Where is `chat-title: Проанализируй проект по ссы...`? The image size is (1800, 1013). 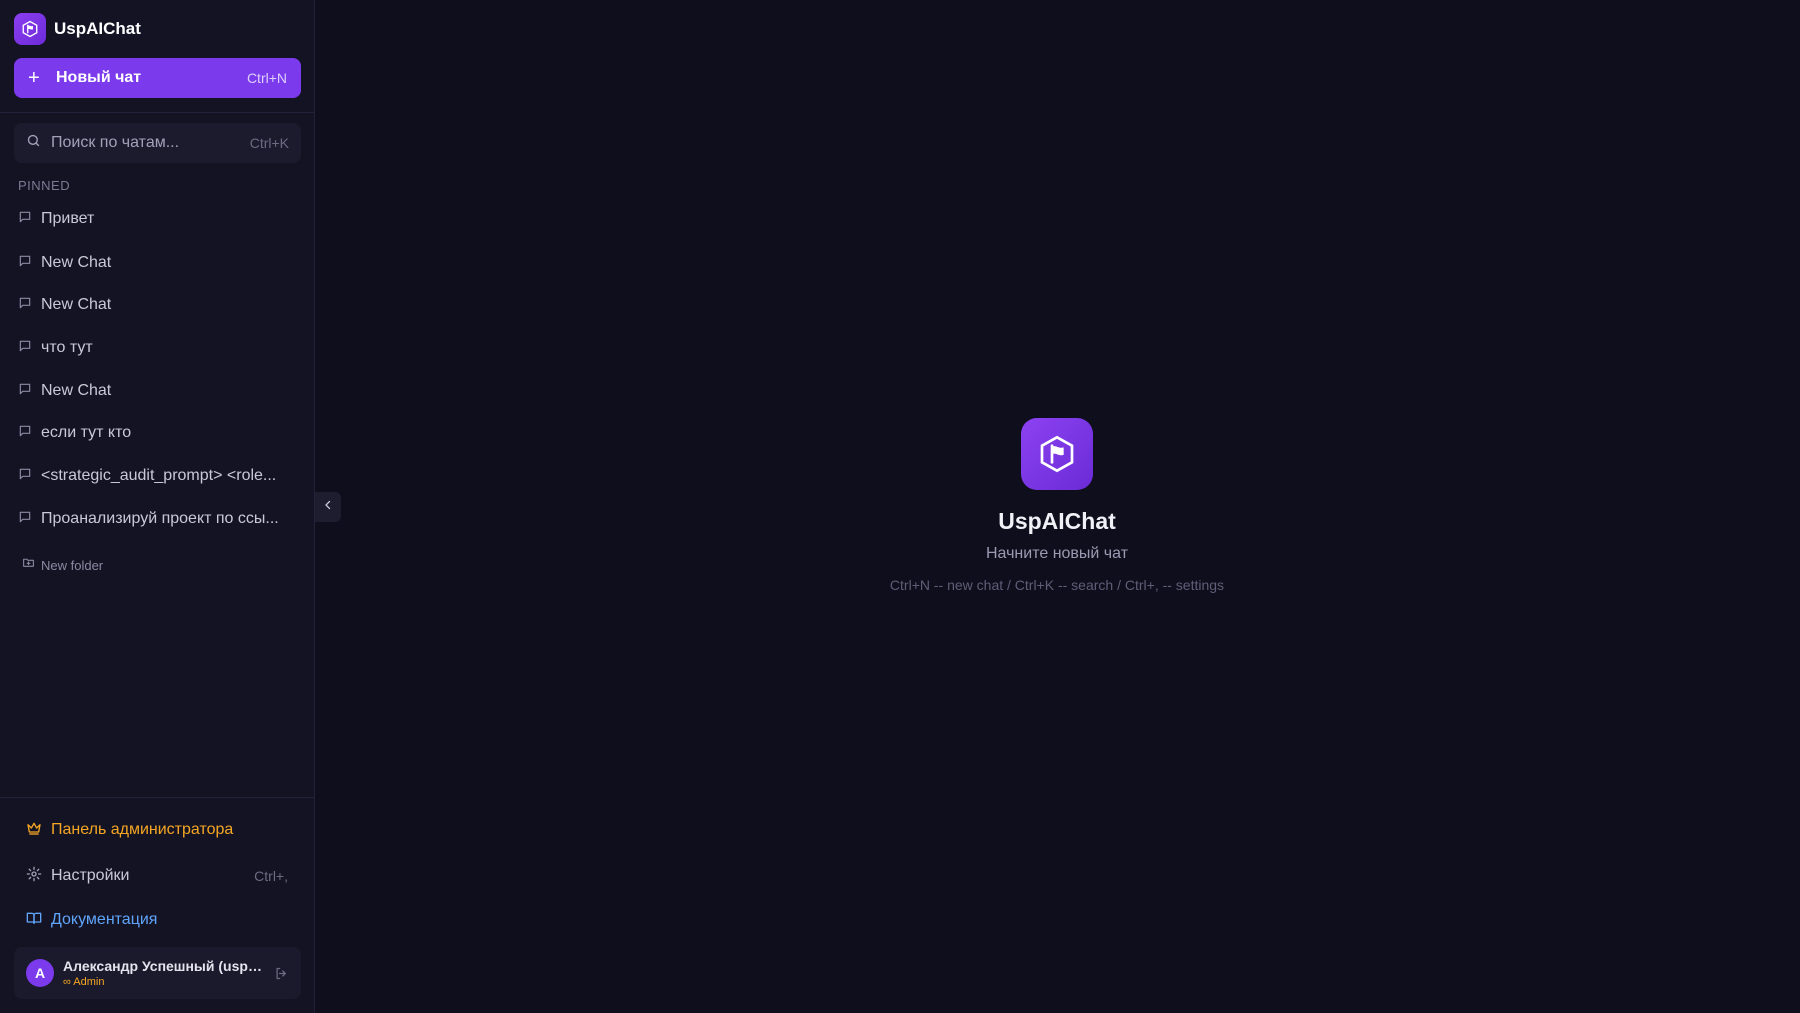
chat-title: Проанализируй проект по ссы... is located at coordinates (160, 518).